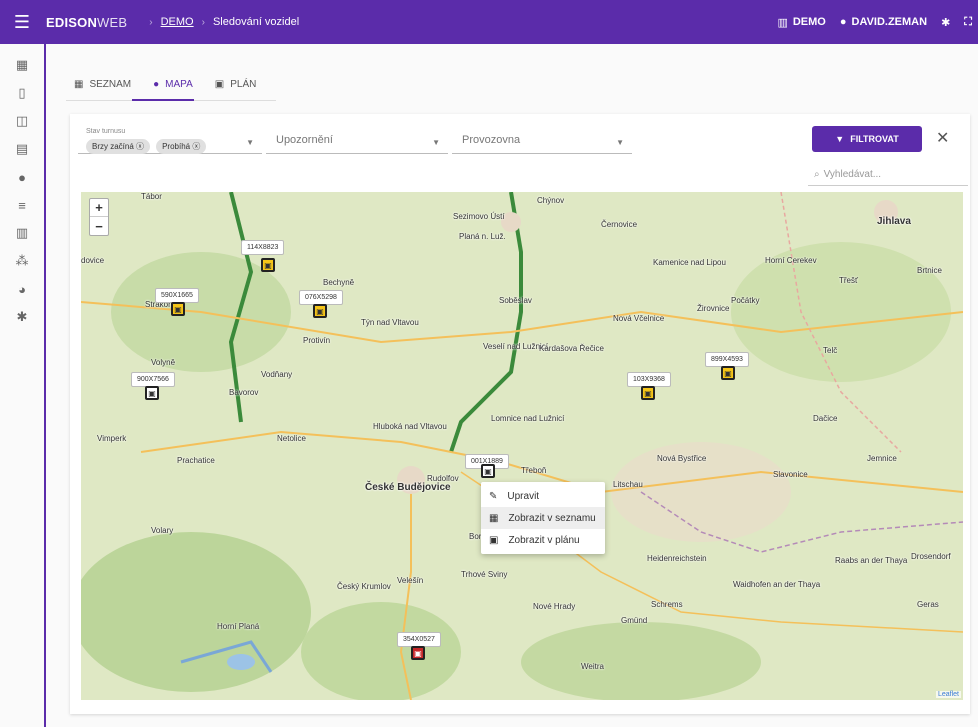  I want to click on provozovna-select: Provozovna ▼, so click(542, 140).